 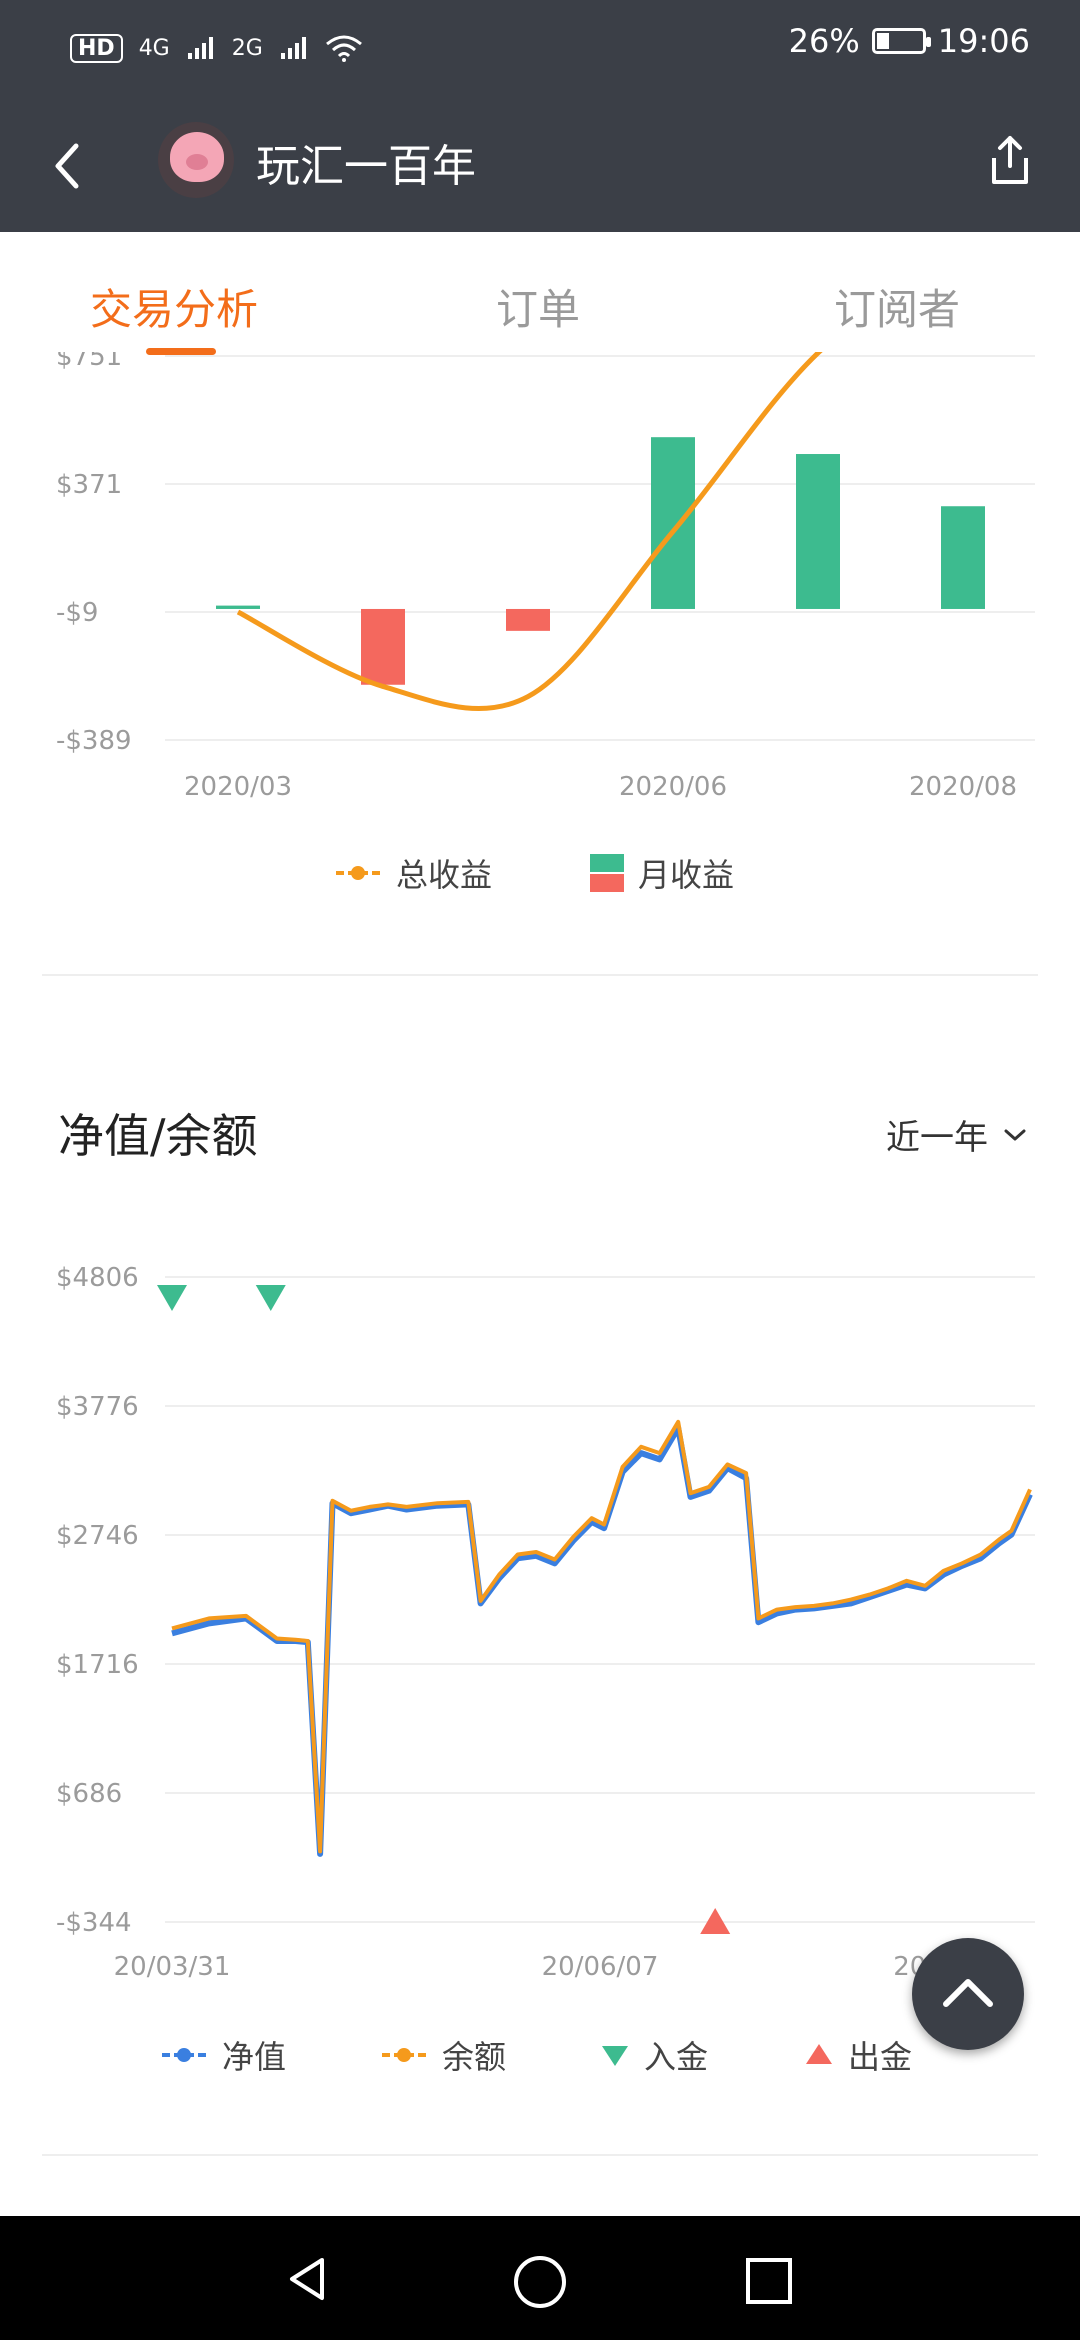 I want to click on legend-withdrawal: 出金, so click(x=858, y=2055).